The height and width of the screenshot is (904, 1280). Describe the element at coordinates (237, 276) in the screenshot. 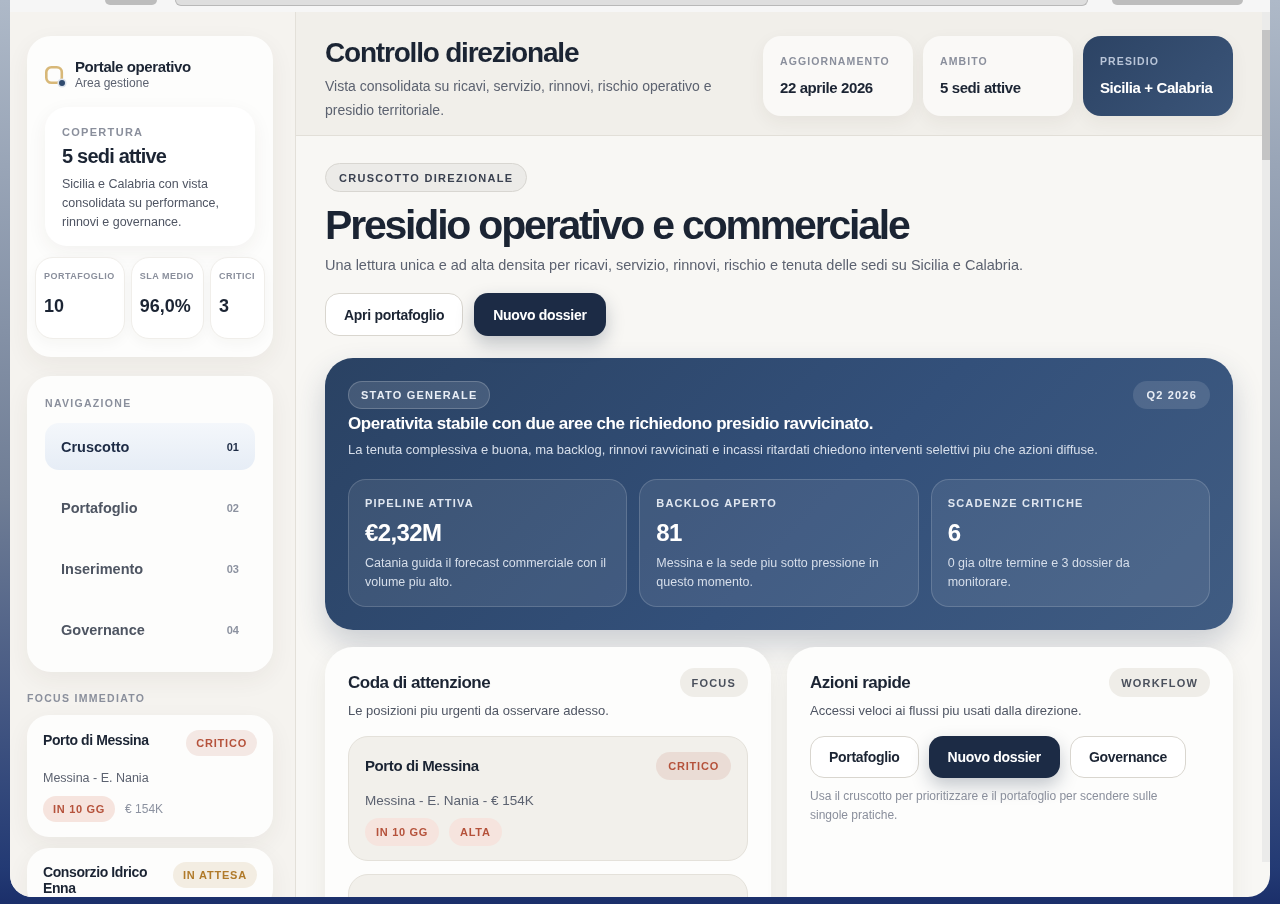

I see `stat-label: CRITICI` at that location.